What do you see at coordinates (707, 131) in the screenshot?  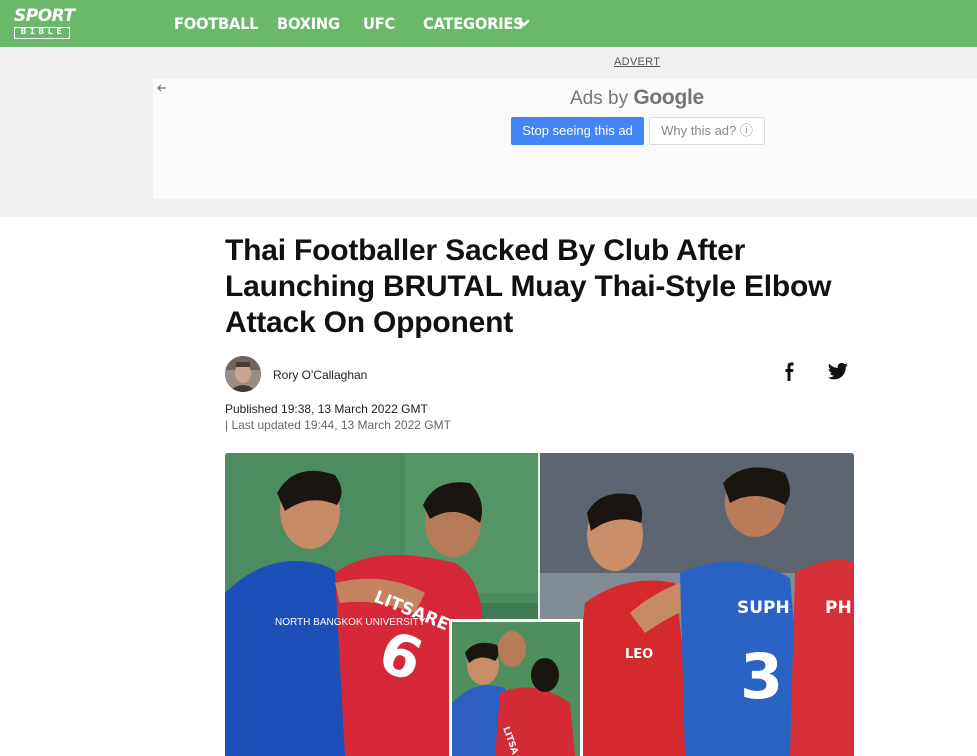 I see `why-this-ad-button: Why this ad? ⓘ` at bounding box center [707, 131].